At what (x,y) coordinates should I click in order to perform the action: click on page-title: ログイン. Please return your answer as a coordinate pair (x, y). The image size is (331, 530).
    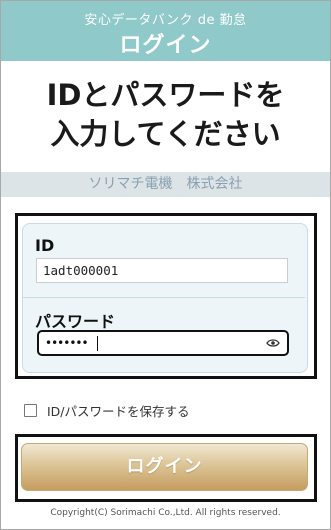
    Looking at the image, I should click on (165, 45).